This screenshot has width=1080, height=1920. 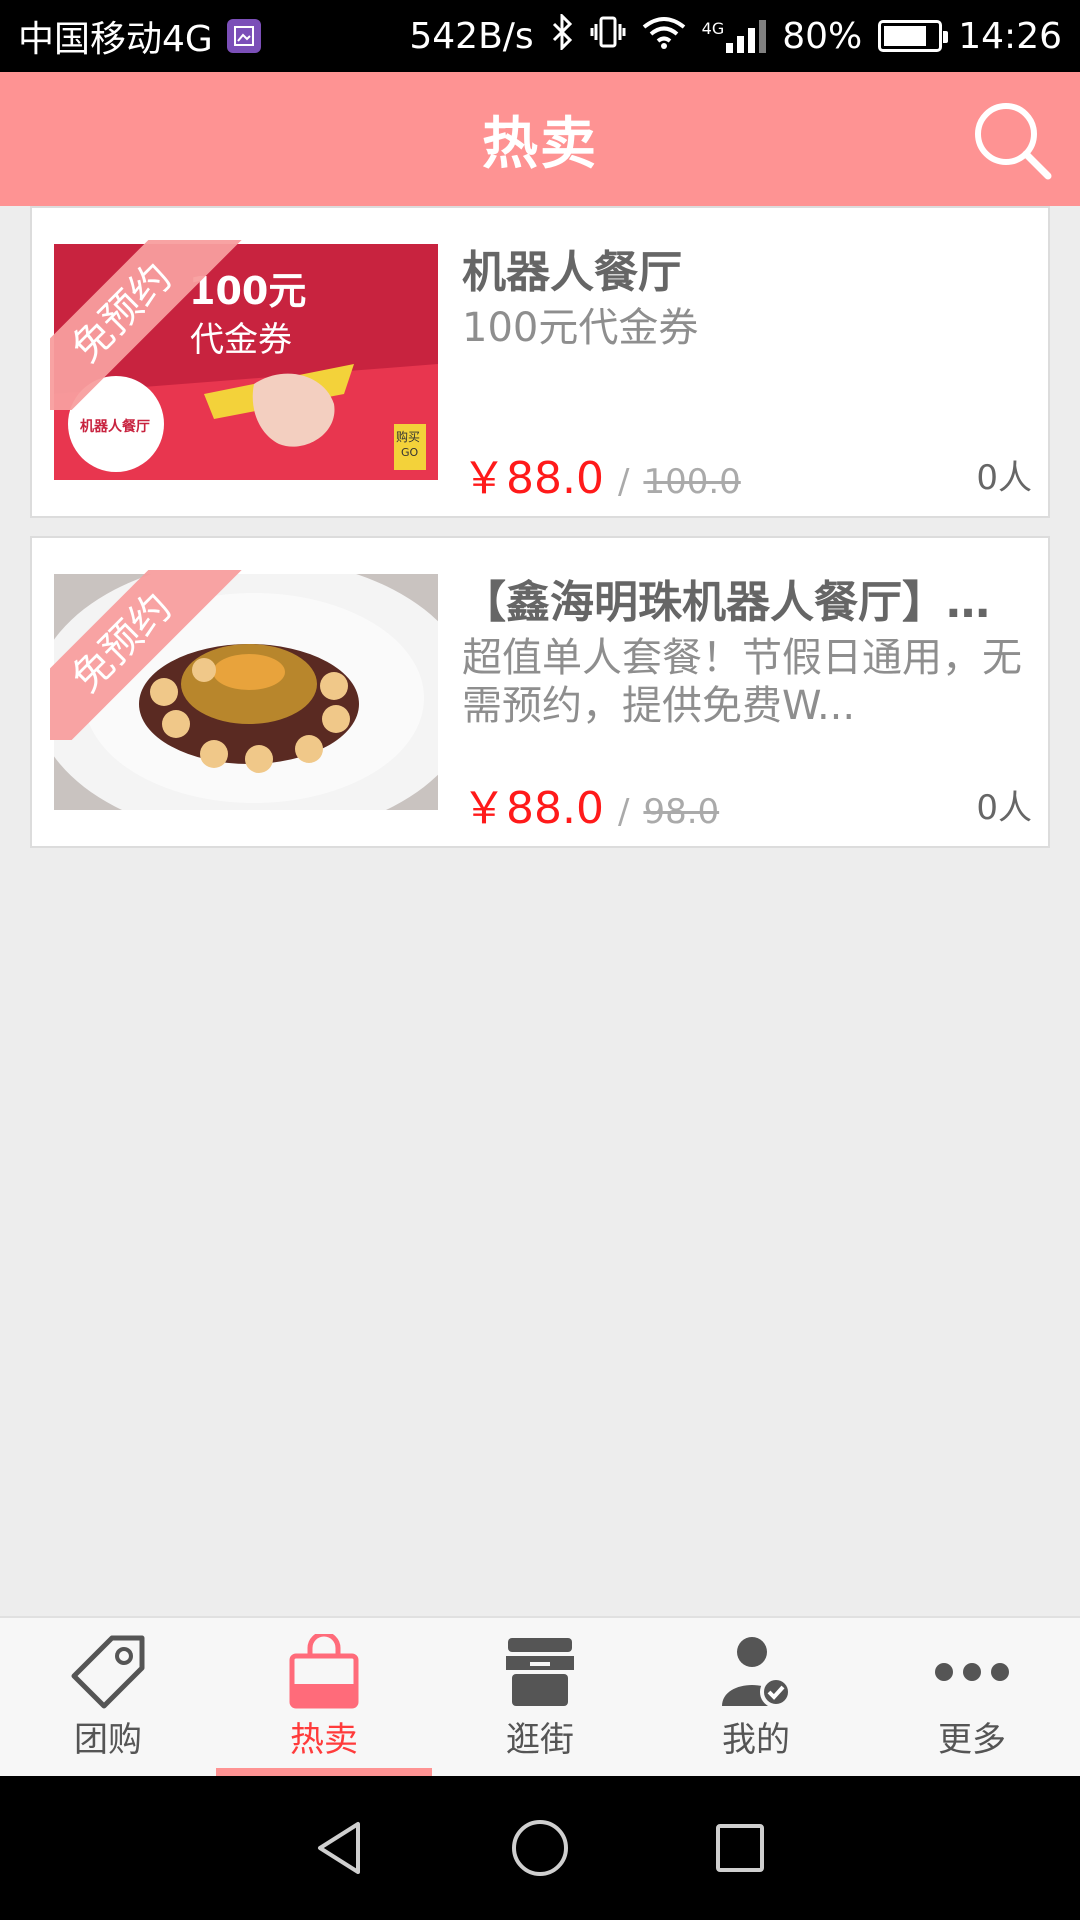 What do you see at coordinates (1010, 36) in the screenshot?
I see `clock: 14:26` at bounding box center [1010, 36].